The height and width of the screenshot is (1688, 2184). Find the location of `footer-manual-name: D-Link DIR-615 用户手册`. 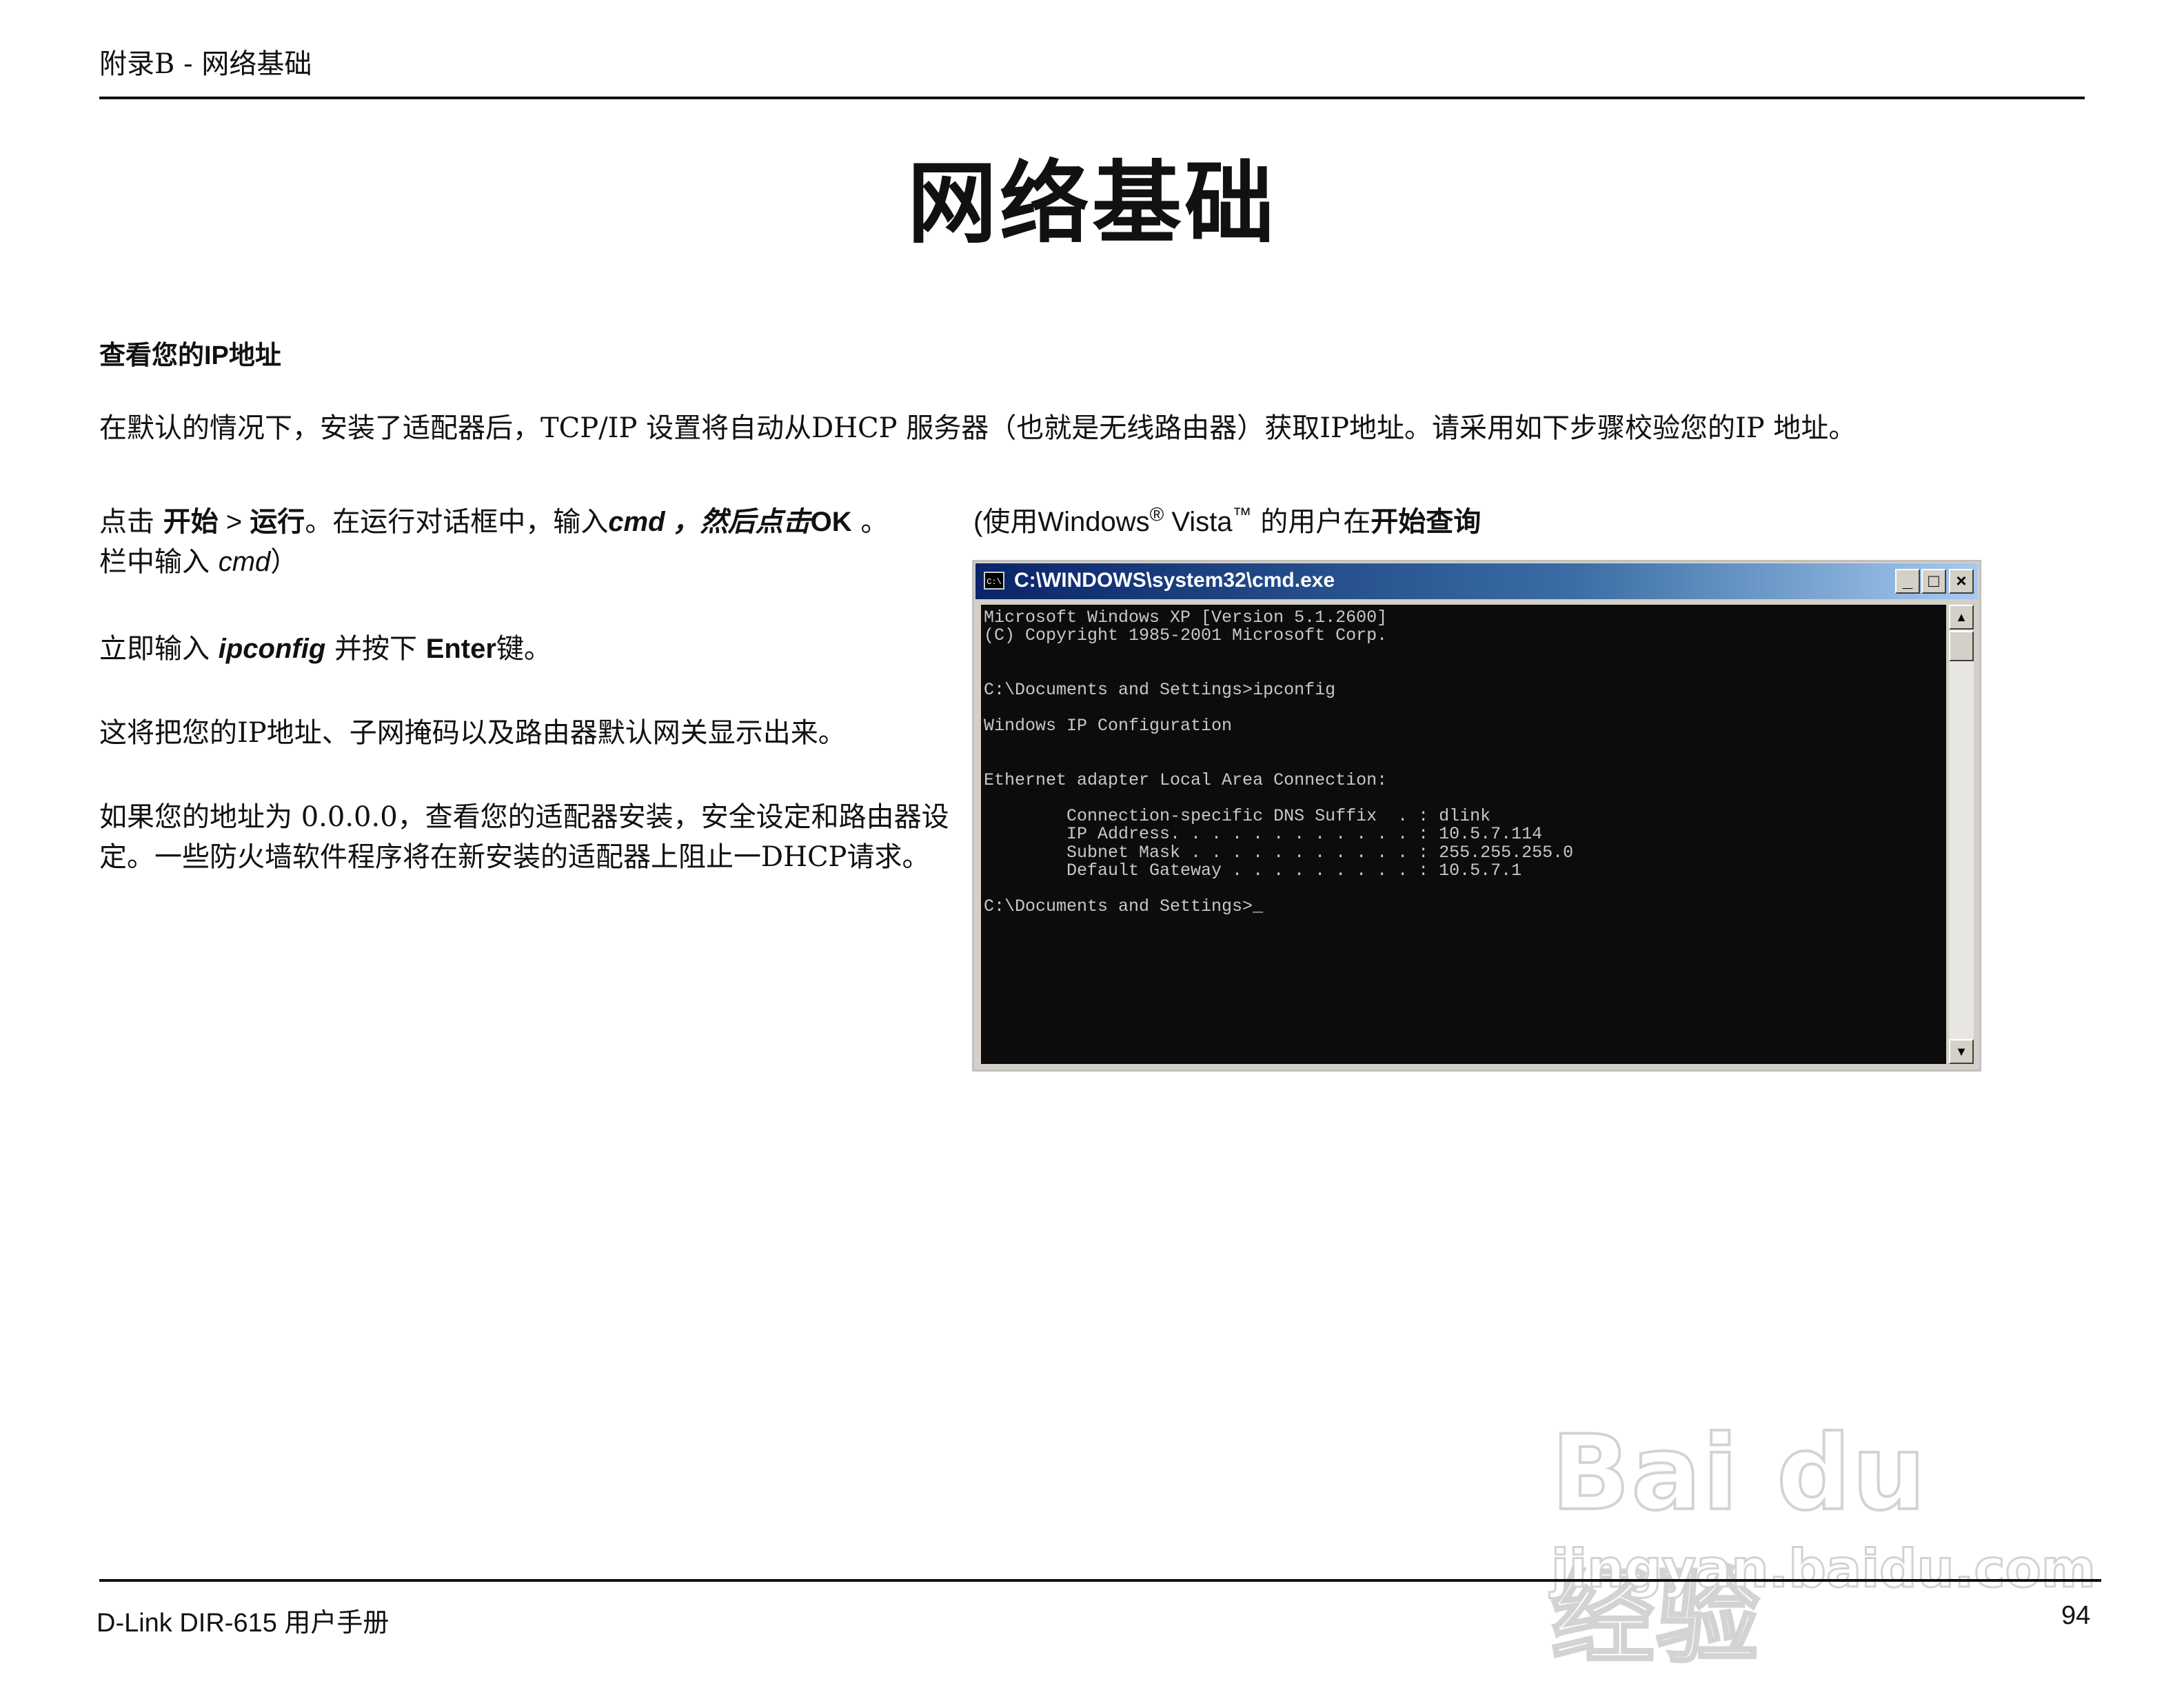

footer-manual-name: D-Link DIR-615 用户手册 is located at coordinates (243, 1620).